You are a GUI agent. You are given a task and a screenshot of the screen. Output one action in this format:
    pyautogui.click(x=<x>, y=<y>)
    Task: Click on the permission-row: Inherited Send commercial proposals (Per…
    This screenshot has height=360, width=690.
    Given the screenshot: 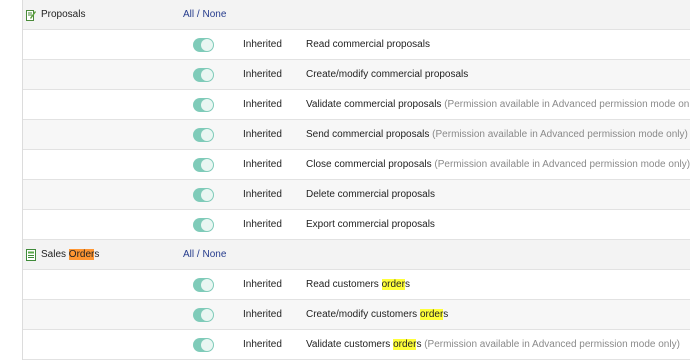 What is the action you would take?
    pyautogui.click(x=356, y=135)
    